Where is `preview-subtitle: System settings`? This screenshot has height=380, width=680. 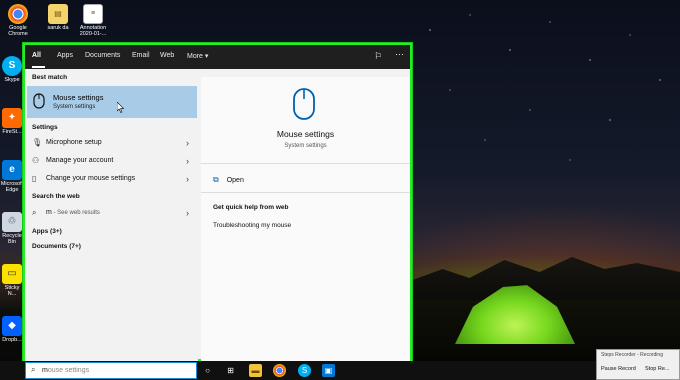 preview-subtitle: System settings is located at coordinates (305, 146).